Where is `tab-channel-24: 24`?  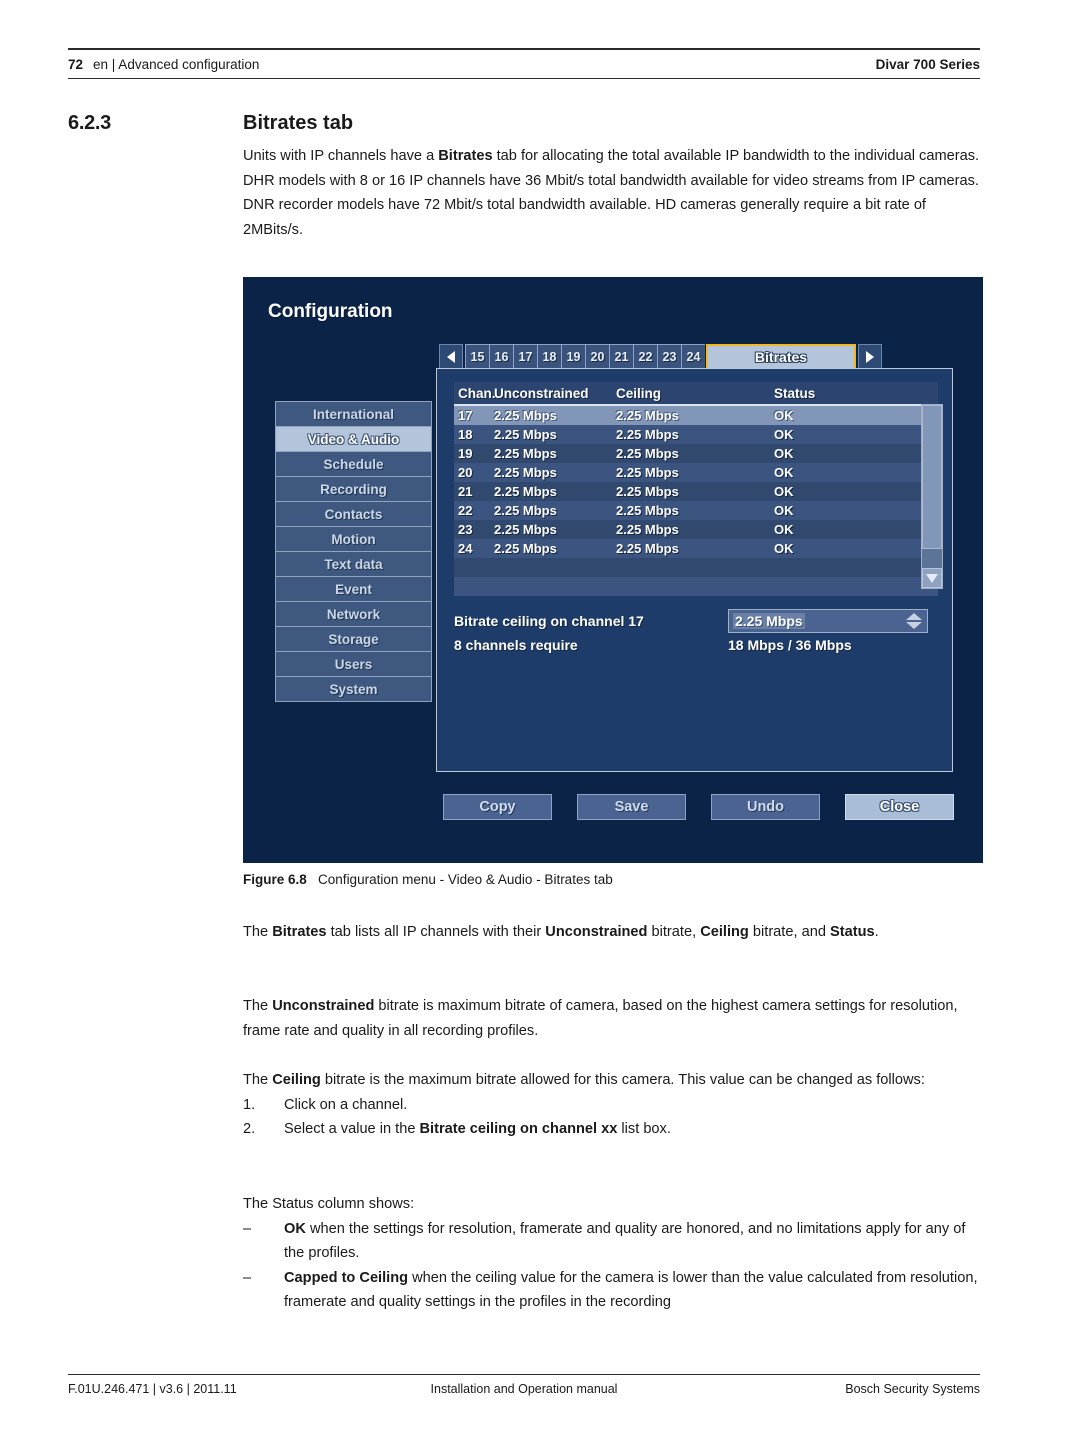 tab-channel-24: 24 is located at coordinates (693, 357).